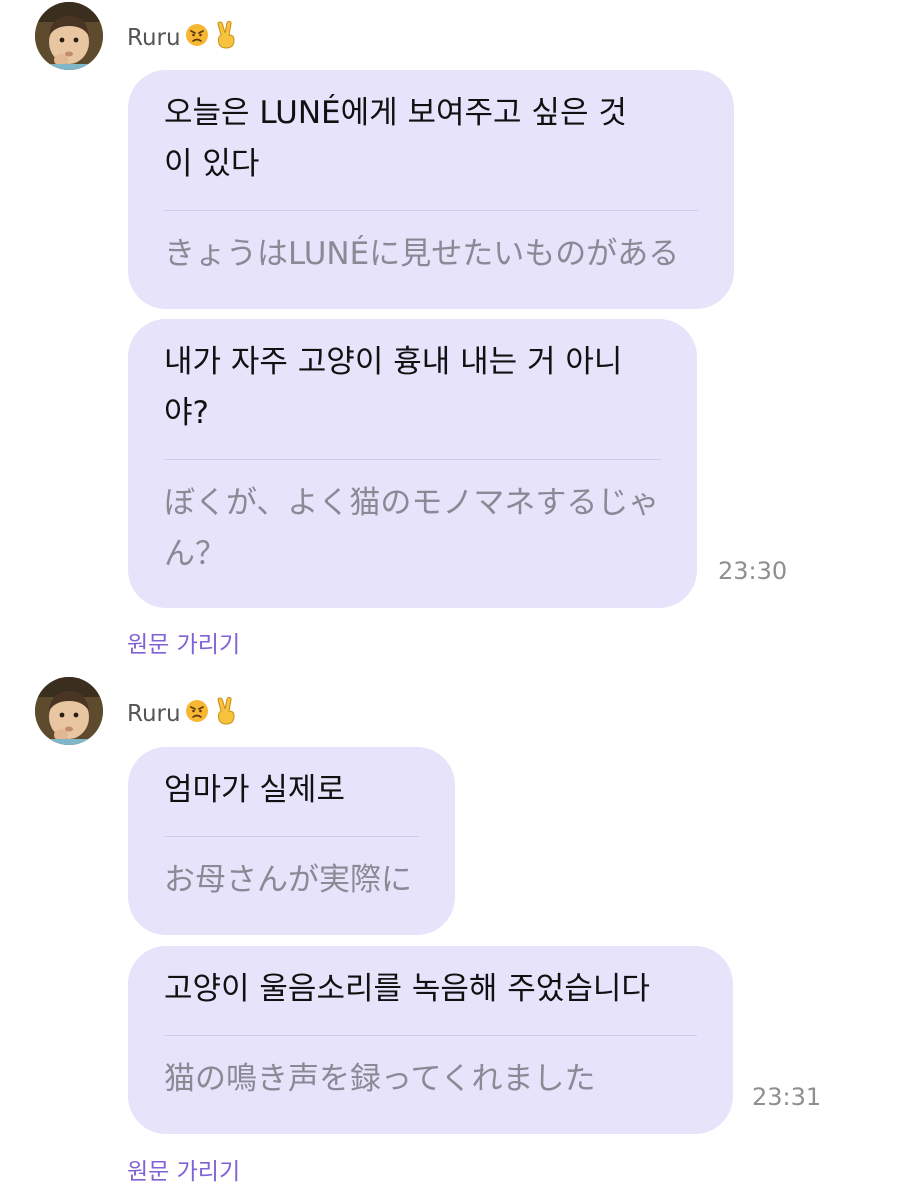  What do you see at coordinates (291, 841) in the screenshot?
I see `message-bubble: 엄마가 실제로 お母さんが実際に` at bounding box center [291, 841].